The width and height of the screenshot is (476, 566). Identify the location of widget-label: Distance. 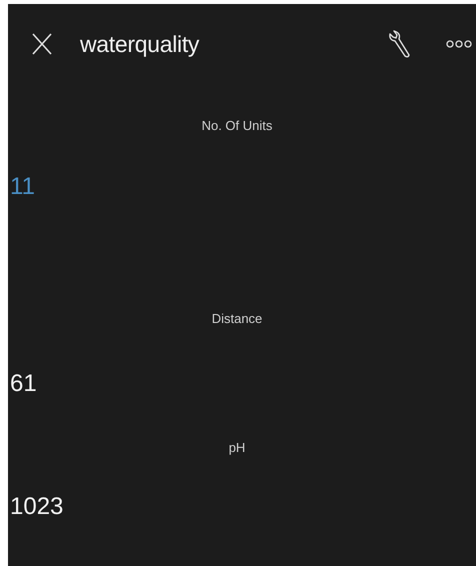
(237, 318).